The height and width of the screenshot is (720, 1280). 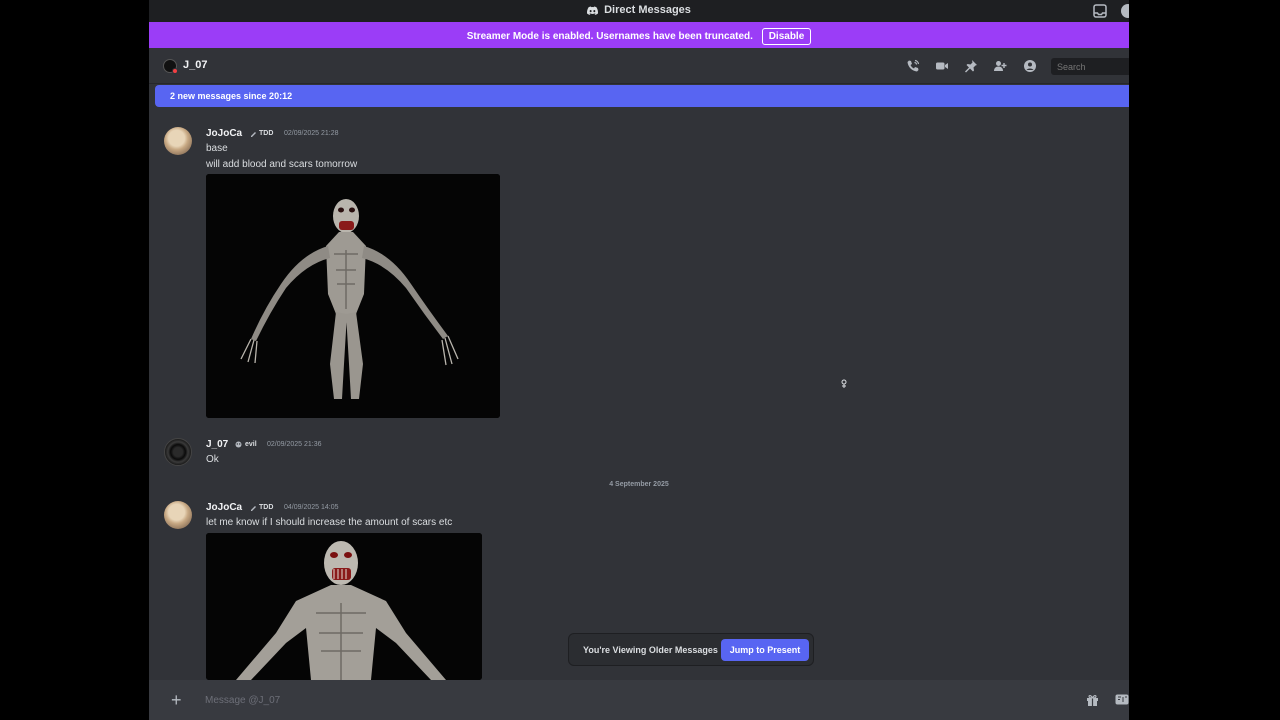 I want to click on status-dot, so click(x=175, y=71).